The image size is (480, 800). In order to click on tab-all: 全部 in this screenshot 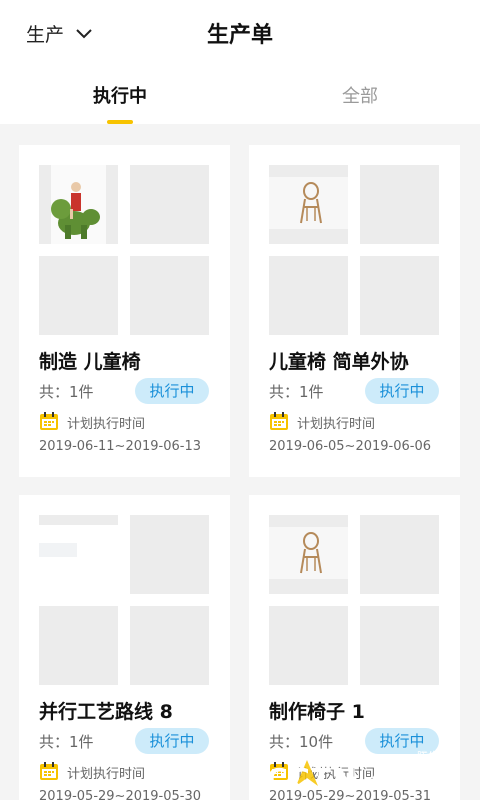, I will do `click(360, 95)`.